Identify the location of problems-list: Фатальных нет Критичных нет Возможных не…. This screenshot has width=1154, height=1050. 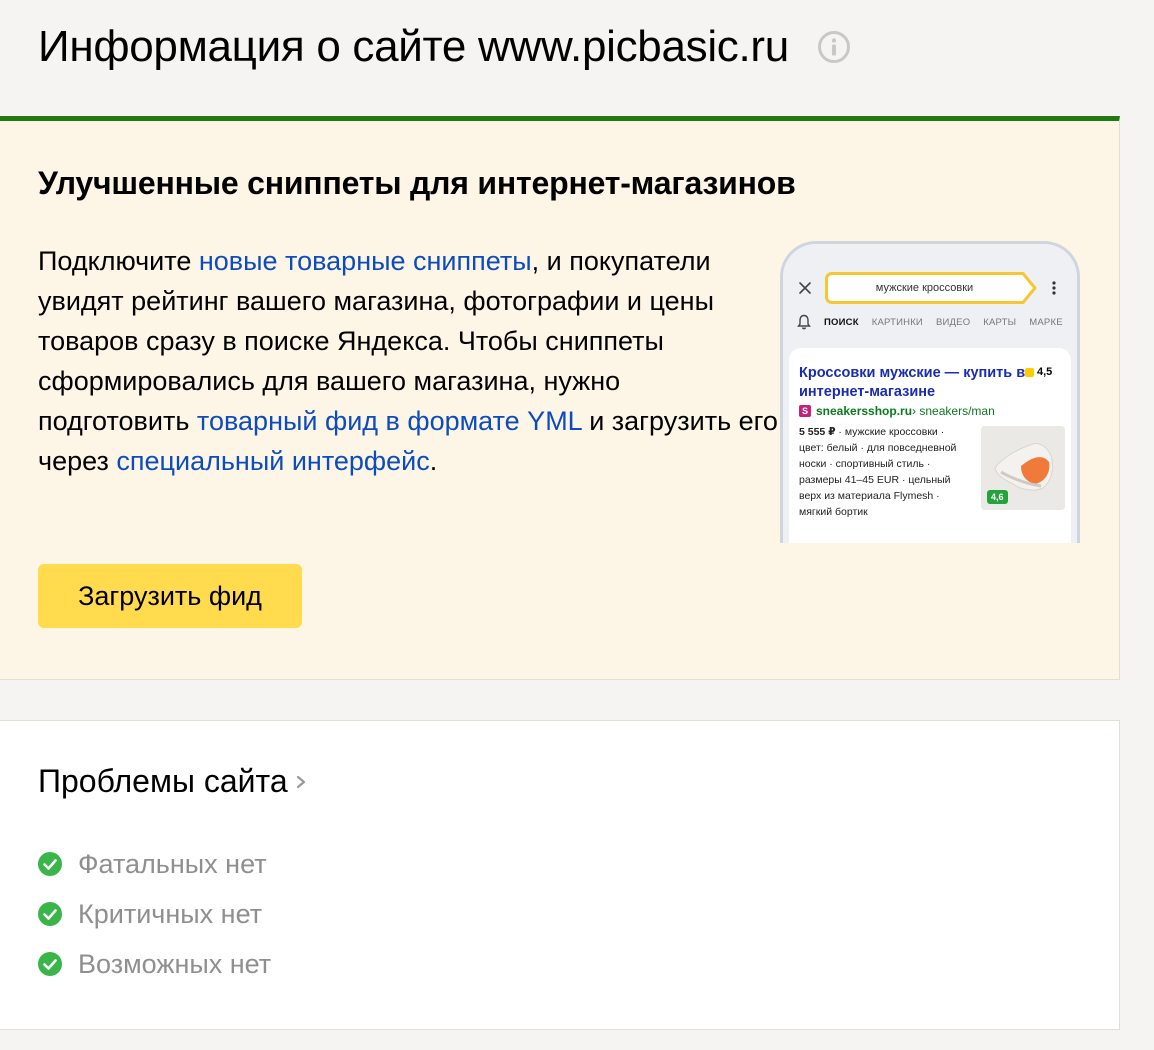
(154, 914).